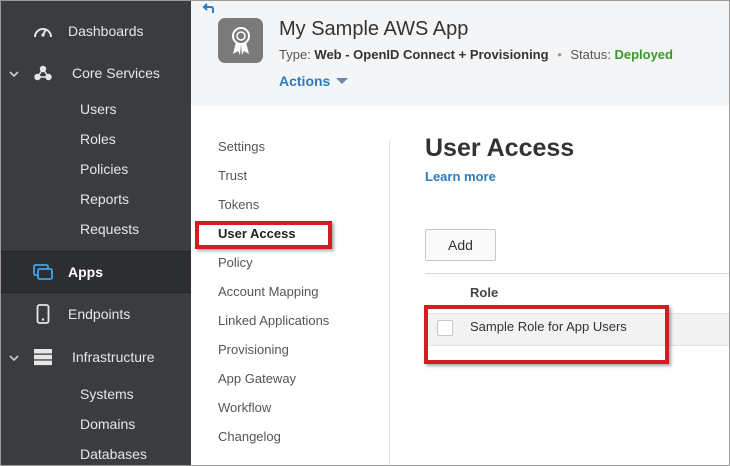 Image resolution: width=730 pixels, height=466 pixels. What do you see at coordinates (116, 73) in the screenshot?
I see `sidebar-item-label: Core Services` at bounding box center [116, 73].